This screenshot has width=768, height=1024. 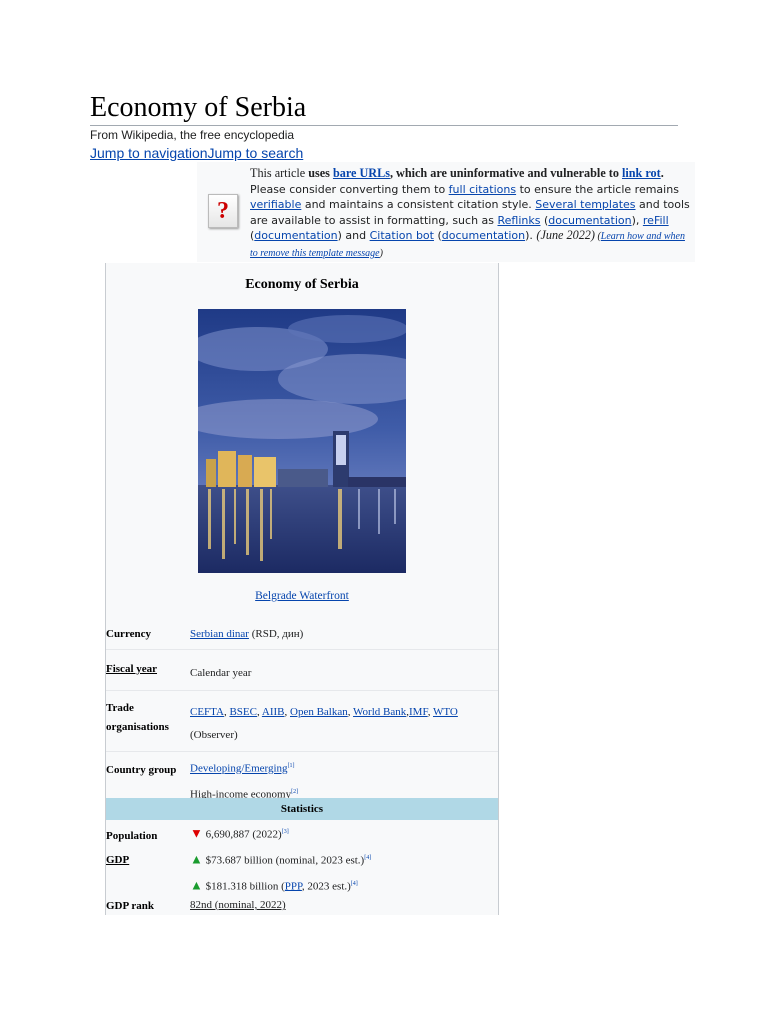 What do you see at coordinates (482, 189) in the screenshot?
I see `full-citations-link: full citations` at bounding box center [482, 189].